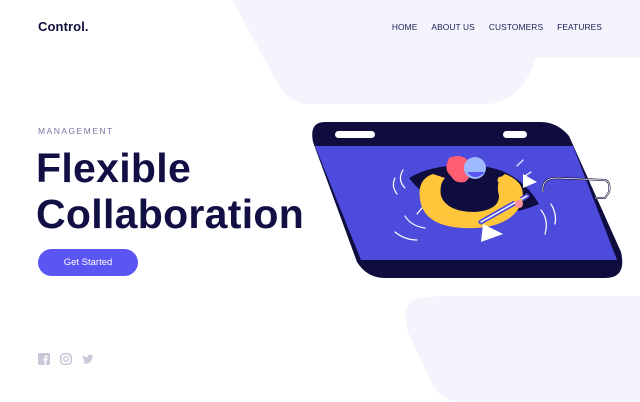  I want to click on hero-eyebrow: MANAGEMENT, so click(76, 131).